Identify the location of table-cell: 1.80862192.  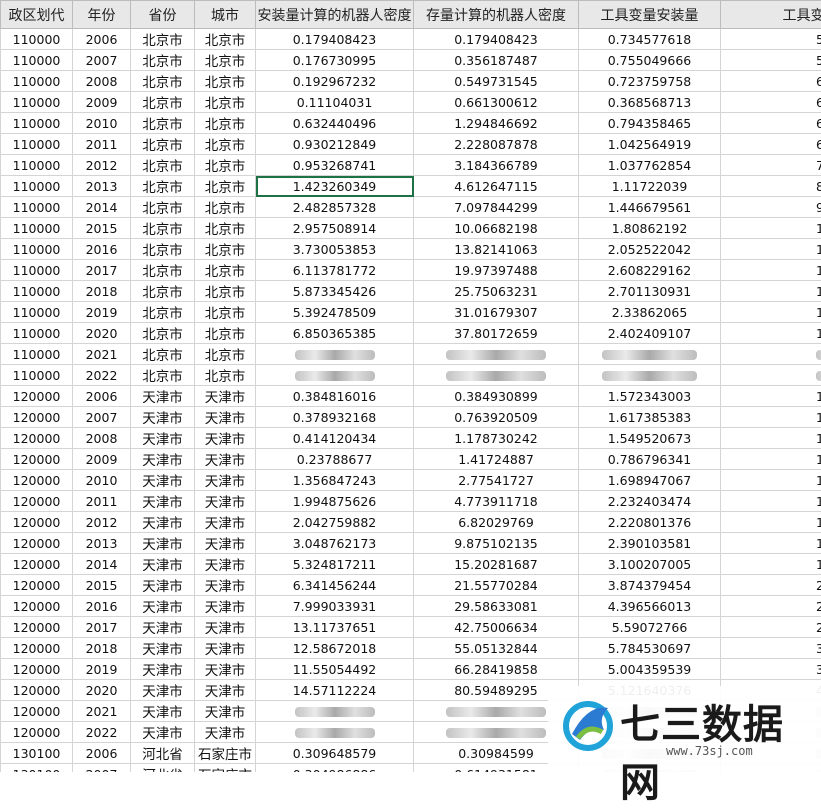
(650, 228).